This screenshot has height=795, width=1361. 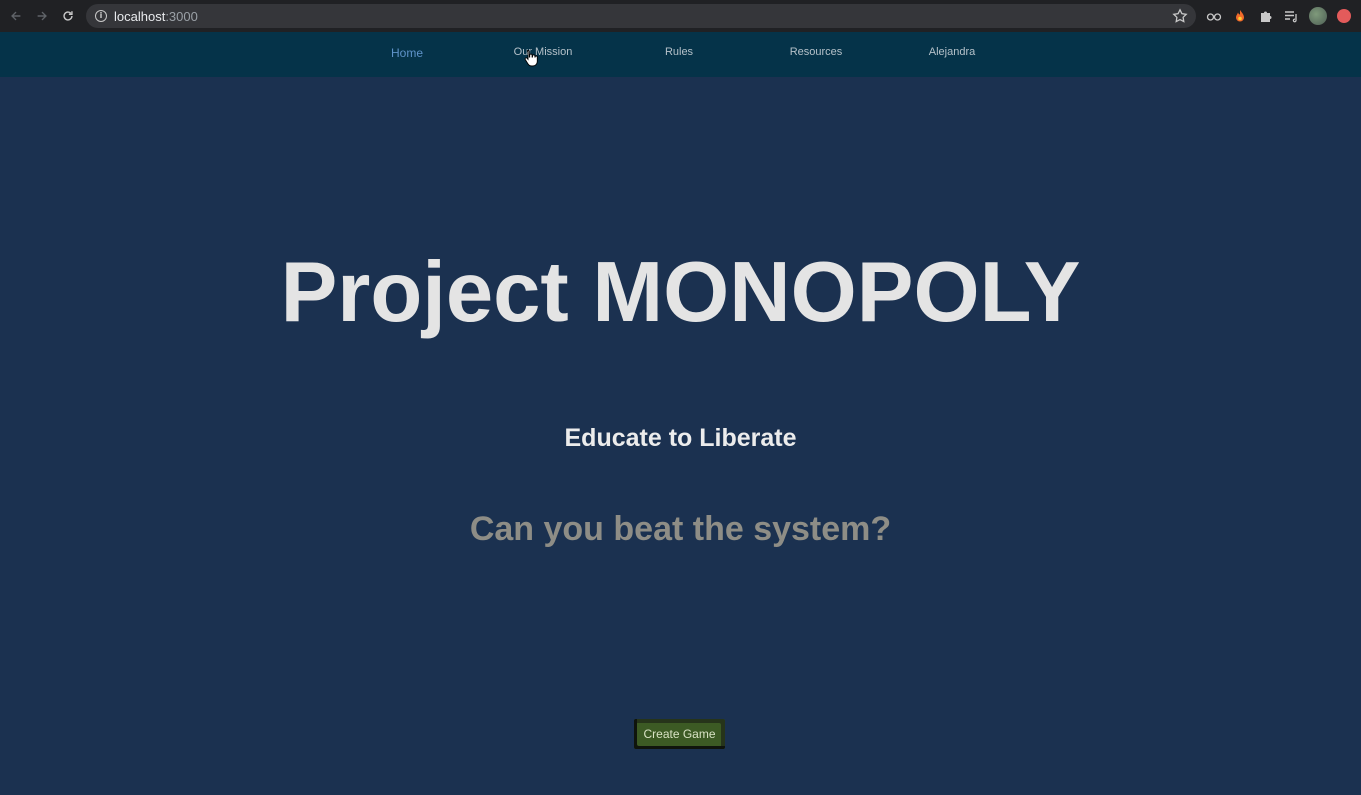 I want to click on forward-icon, so click(x=42, y=16).